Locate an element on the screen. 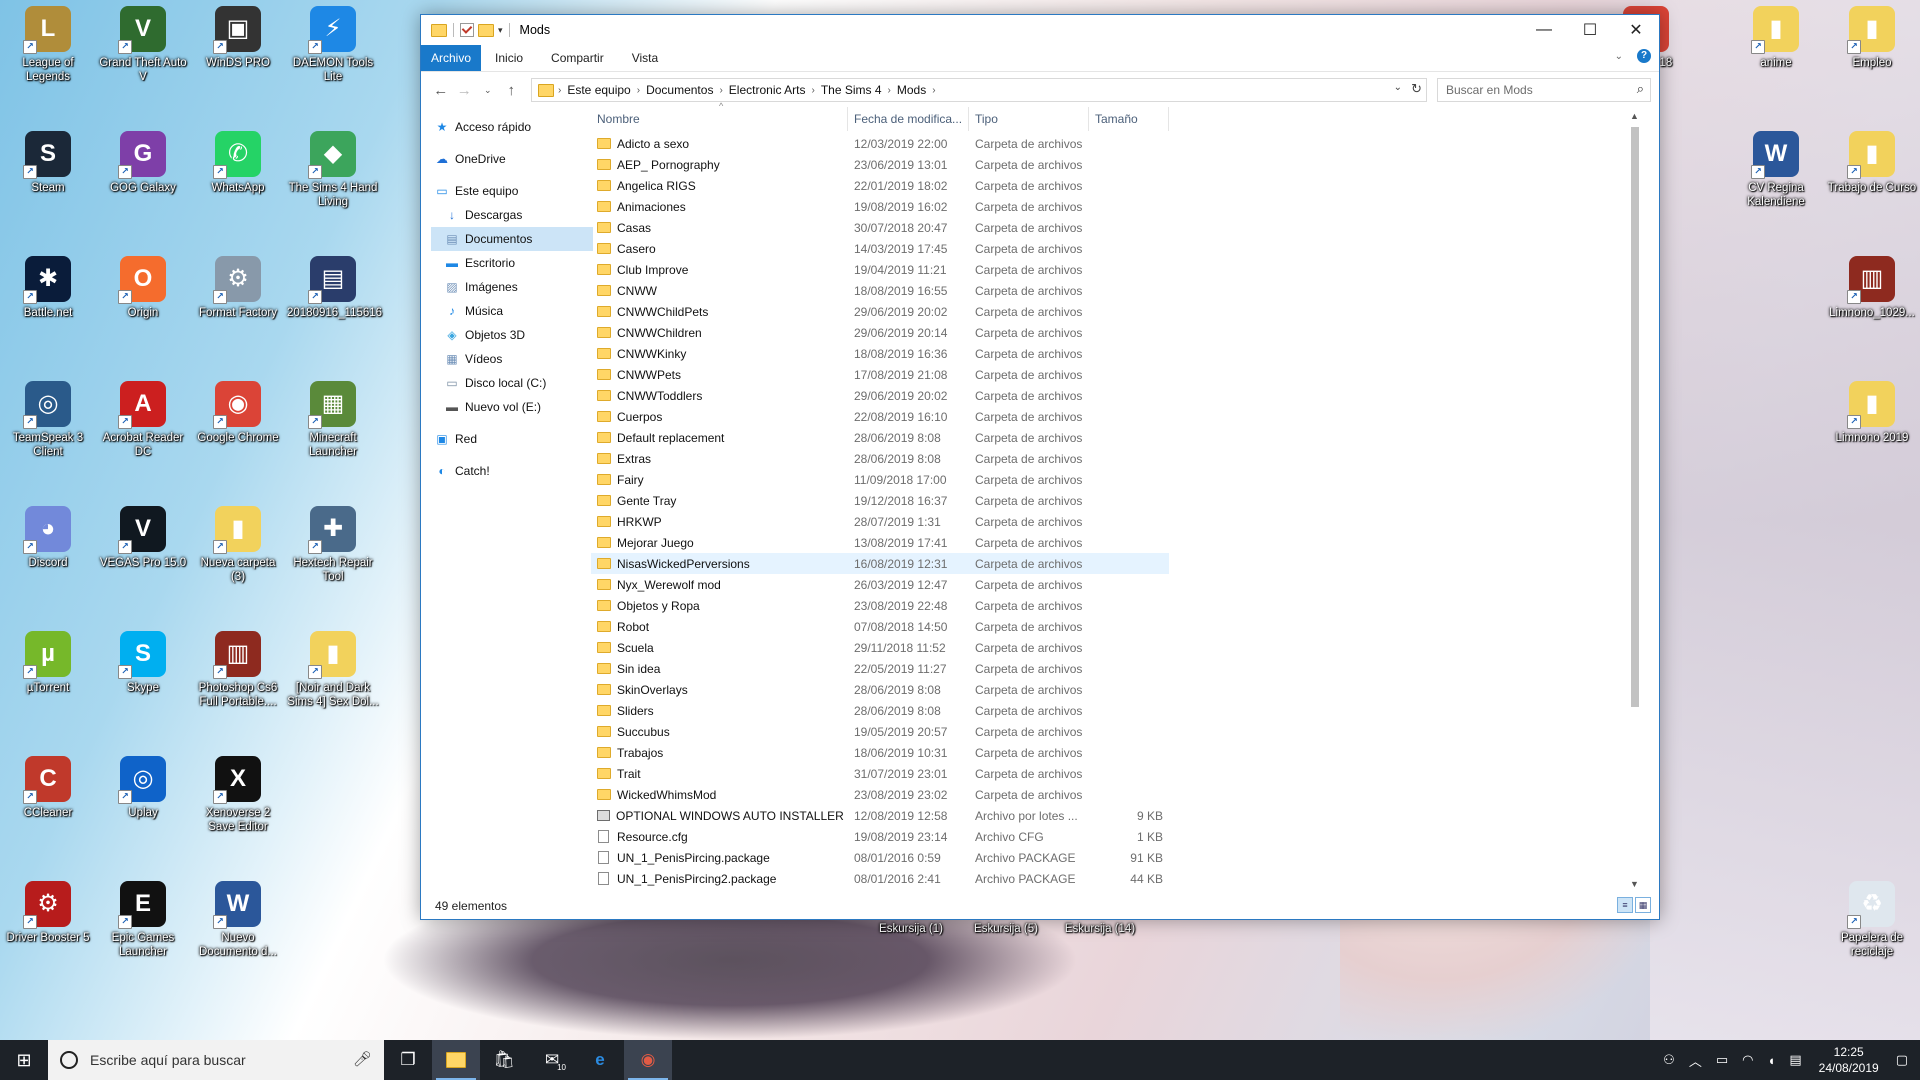  breadcrumb-item: Mods is located at coordinates (911, 90).